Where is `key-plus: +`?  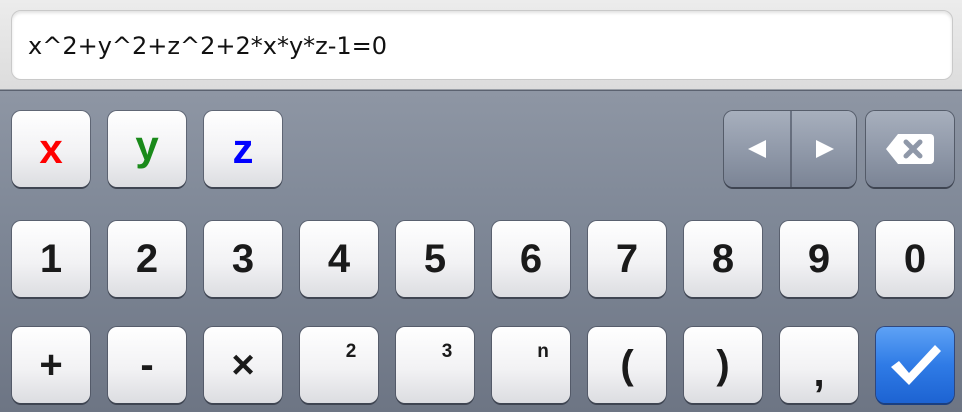 key-plus: + is located at coordinates (51, 365).